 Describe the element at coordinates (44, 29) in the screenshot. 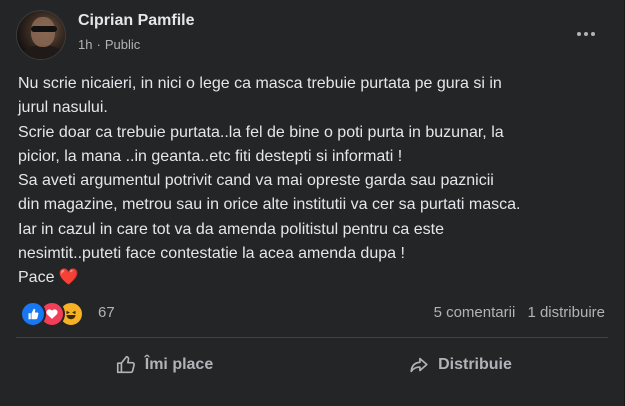

I see `avatar-glasses` at that location.